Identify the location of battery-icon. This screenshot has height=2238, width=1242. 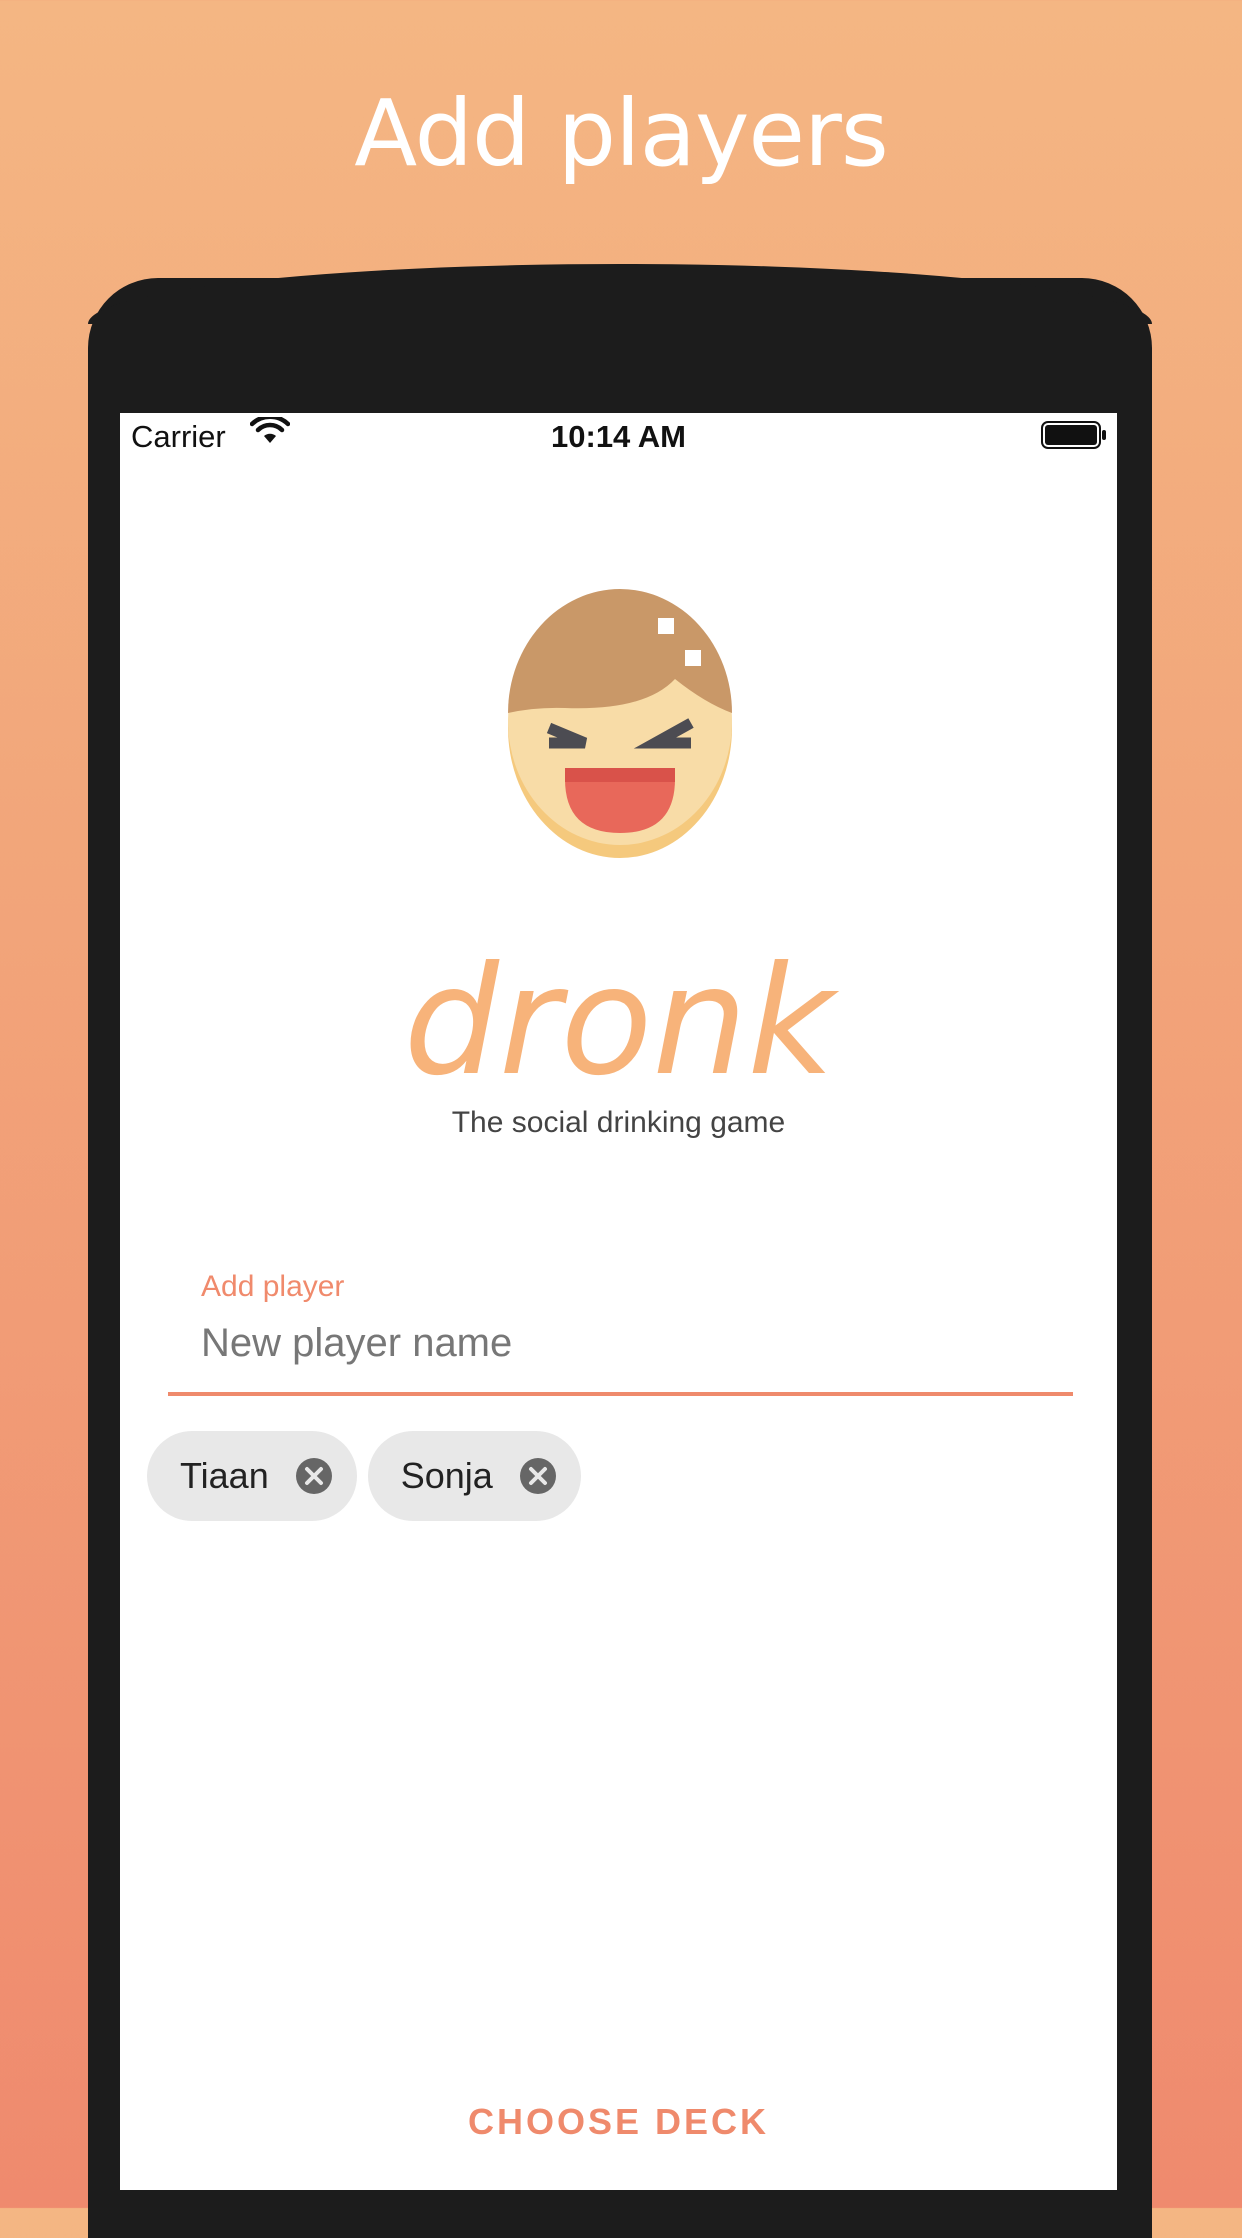
(1073, 435).